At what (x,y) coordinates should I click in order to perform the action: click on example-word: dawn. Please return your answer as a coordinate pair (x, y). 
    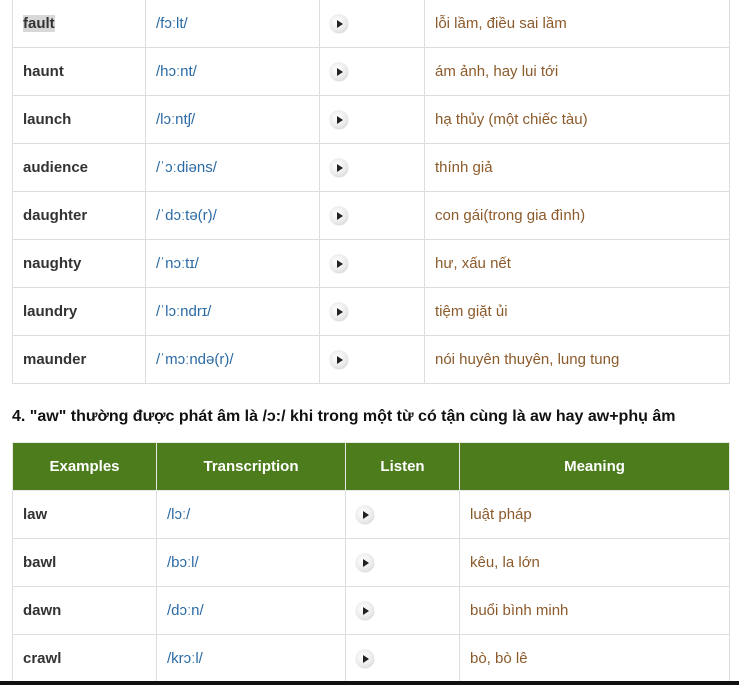
    Looking at the image, I should click on (84, 610).